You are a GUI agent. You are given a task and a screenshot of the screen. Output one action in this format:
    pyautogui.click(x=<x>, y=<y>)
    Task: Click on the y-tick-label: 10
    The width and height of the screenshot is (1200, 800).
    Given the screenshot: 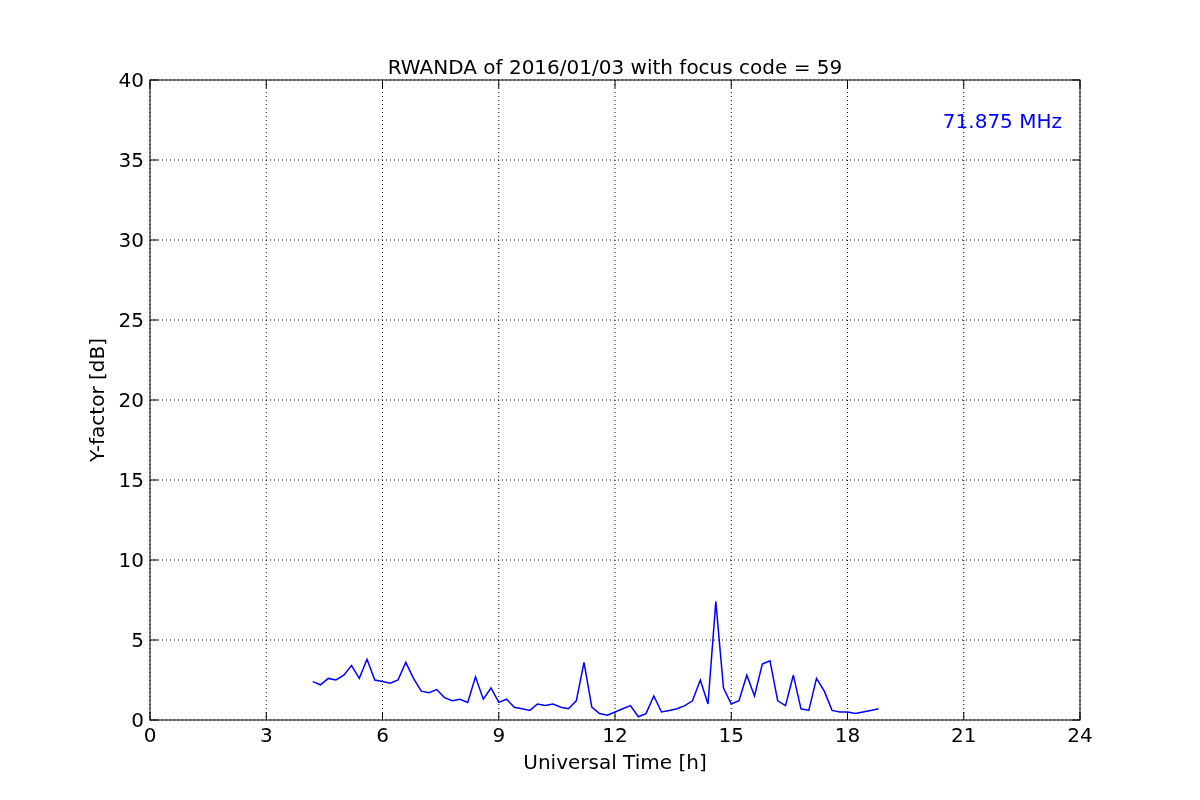 What is the action you would take?
    pyautogui.click(x=131, y=560)
    